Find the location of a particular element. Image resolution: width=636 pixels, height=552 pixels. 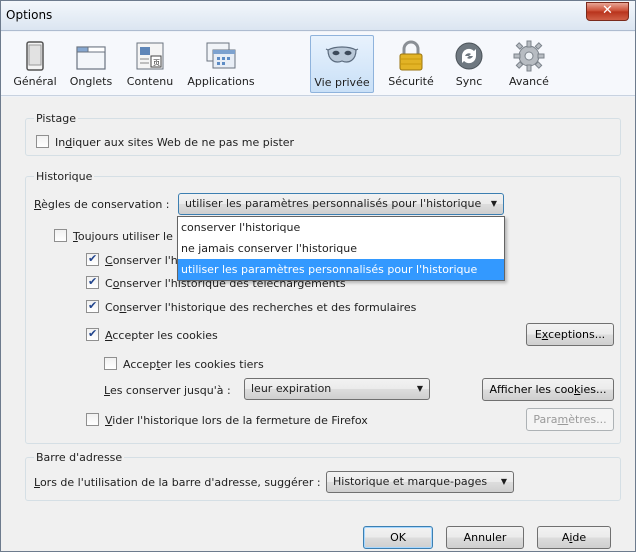

third-party-label: er les cookies tiers is located at coordinates (212, 364).